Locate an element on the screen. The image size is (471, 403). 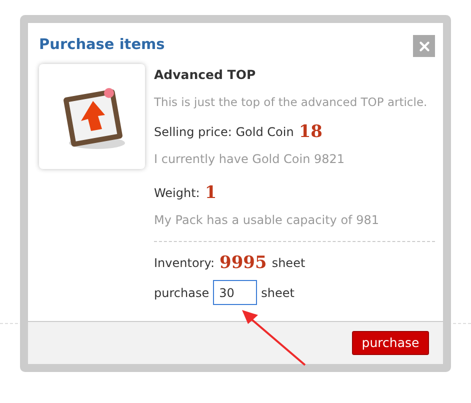
purchase-unit: sheet is located at coordinates (277, 293).